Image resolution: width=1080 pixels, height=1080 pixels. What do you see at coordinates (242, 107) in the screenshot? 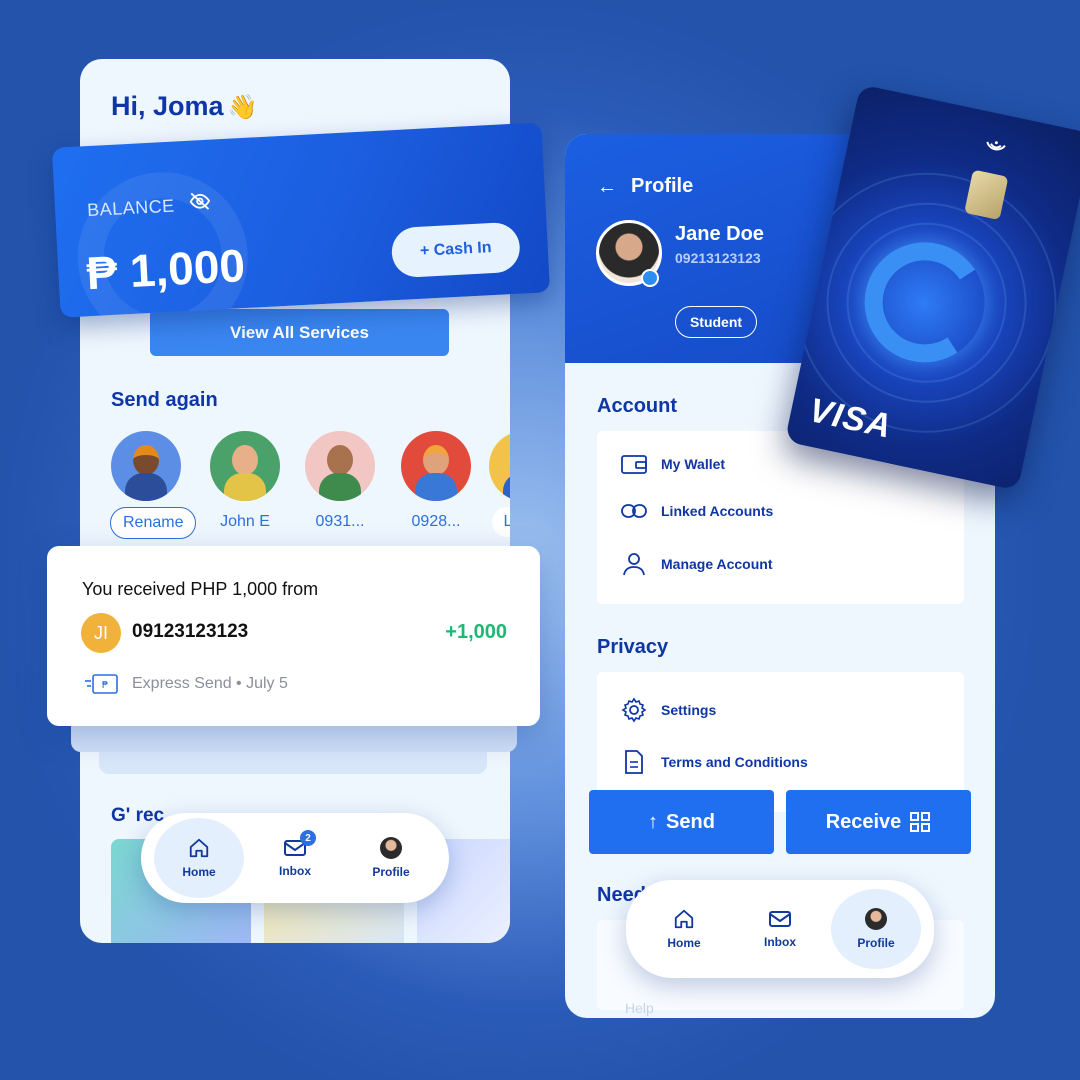
I see `wave-emoji: 👋` at bounding box center [242, 107].